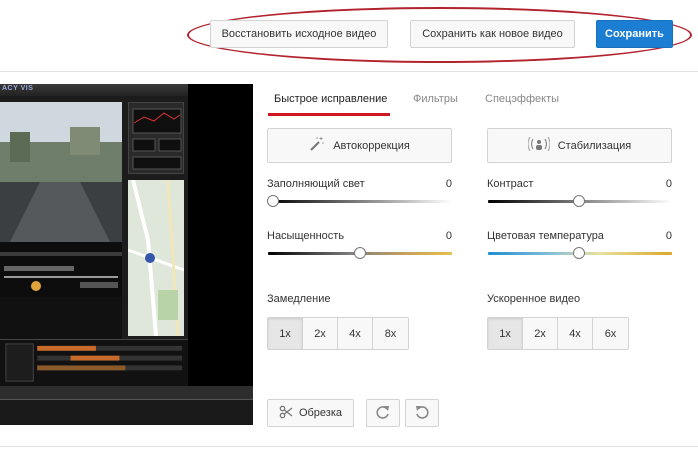 The width and height of the screenshot is (698, 457). What do you see at coordinates (360, 253) in the screenshot?
I see `saturation-thumb` at bounding box center [360, 253].